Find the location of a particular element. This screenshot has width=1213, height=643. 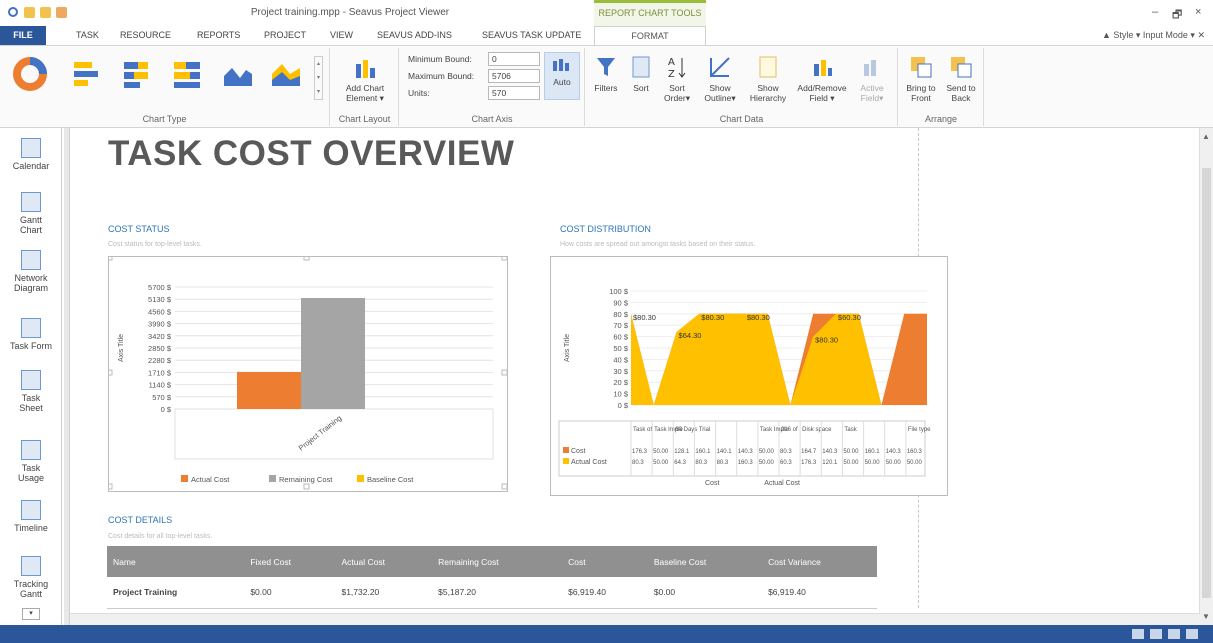

table-cell: $0.00 is located at coordinates (705, 593).